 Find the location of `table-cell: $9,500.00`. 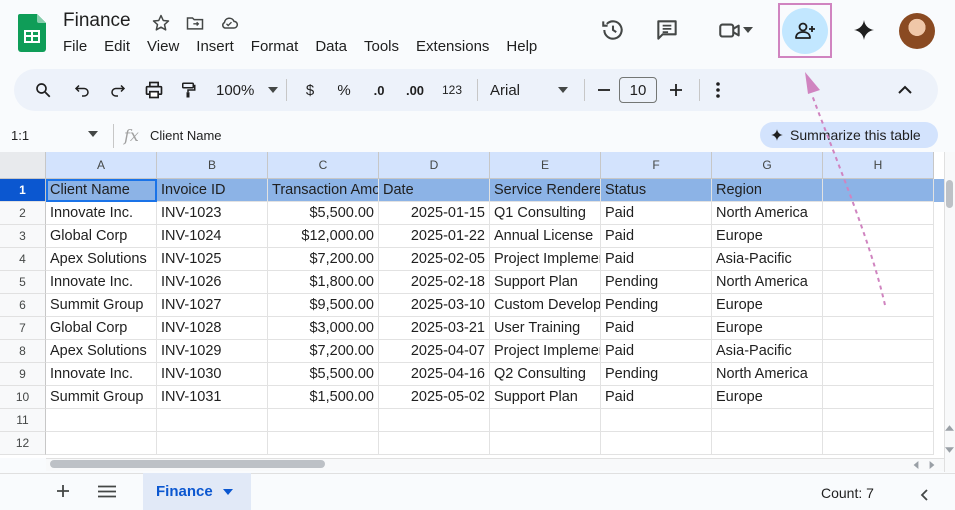

table-cell: $9,500.00 is located at coordinates (323, 305).